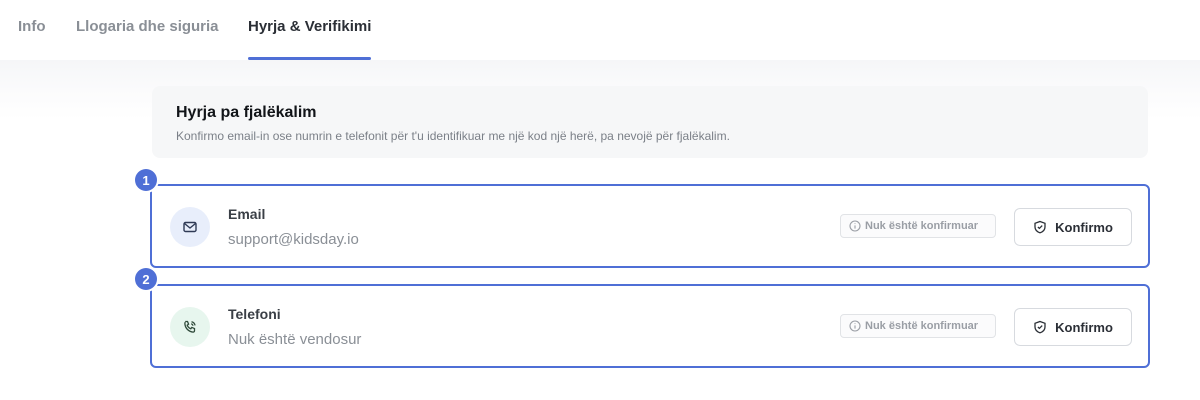  Describe the element at coordinates (190, 227) in the screenshot. I see `mail-icon` at that location.